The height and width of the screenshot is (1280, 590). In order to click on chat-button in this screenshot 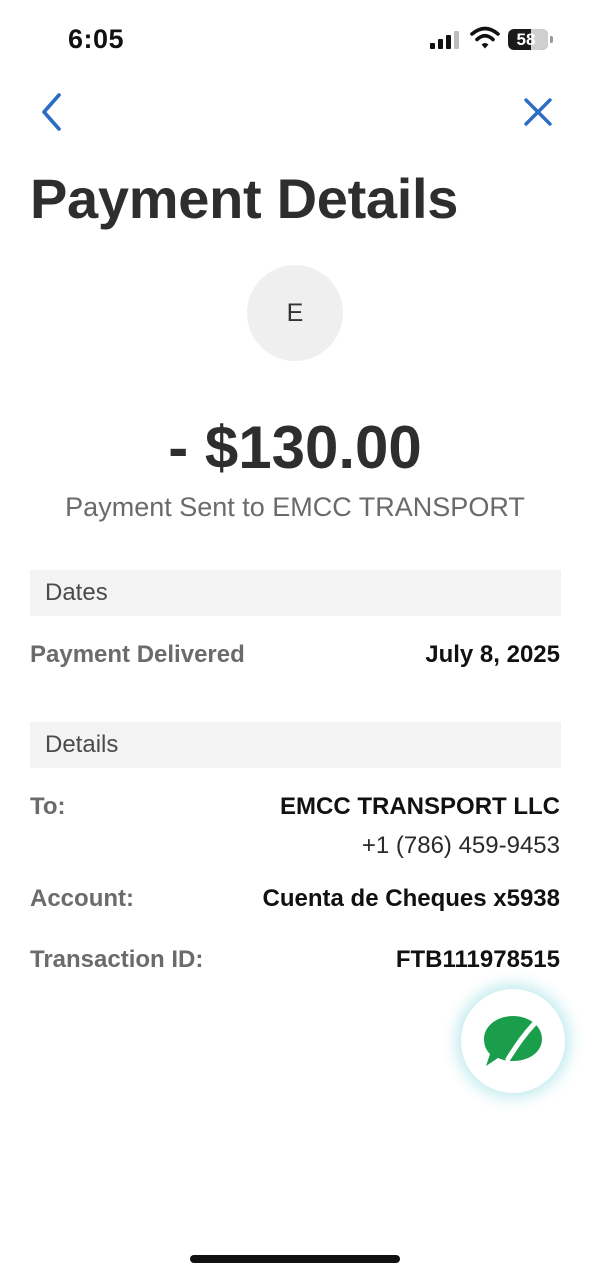, I will do `click(513, 1041)`.